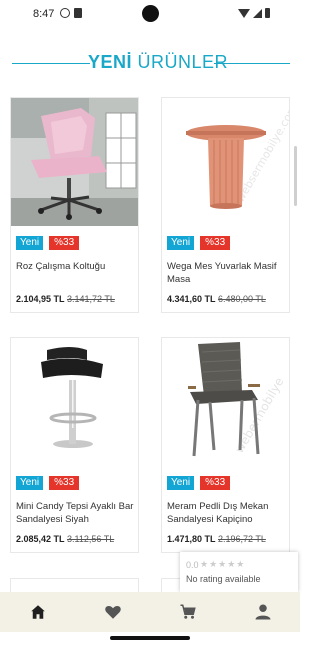 Image resolution: width=320 pixels, height=650 pixels. Describe the element at coordinates (150, 612) in the screenshot. I see `bottom-nav` at that location.